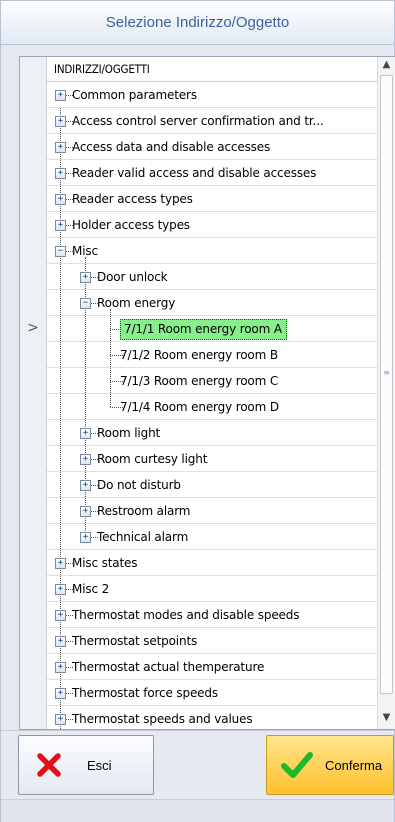 The height and width of the screenshot is (822, 395). I want to click on tree-node-label: Door unlock, so click(132, 277).